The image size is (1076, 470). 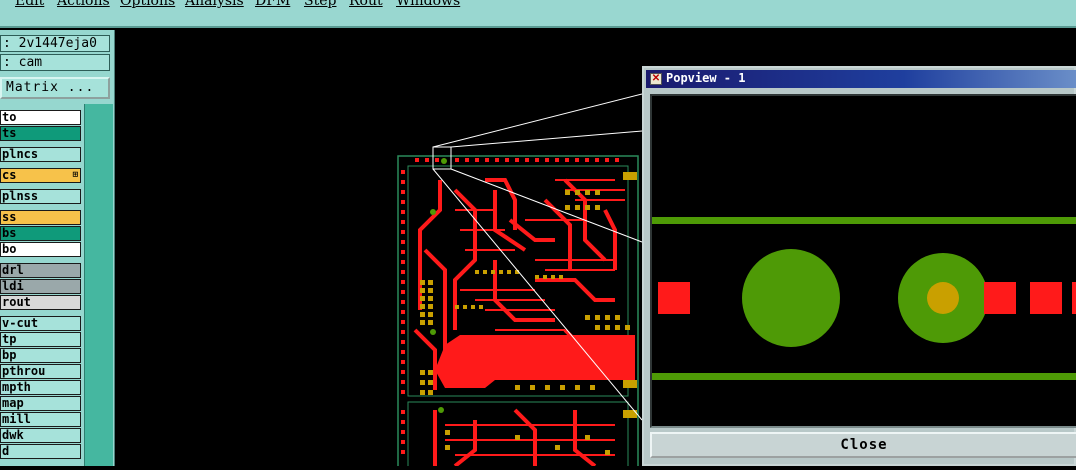 What do you see at coordinates (214, 4) in the screenshot?
I see `menu-analysis: Analysis` at bounding box center [214, 4].